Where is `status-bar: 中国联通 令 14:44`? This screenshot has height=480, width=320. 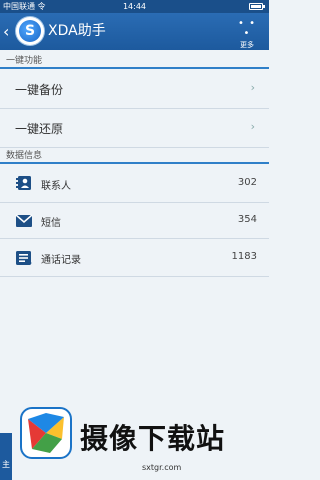
status-bar: 中国联通 令 14:44 is located at coordinates (134, 6).